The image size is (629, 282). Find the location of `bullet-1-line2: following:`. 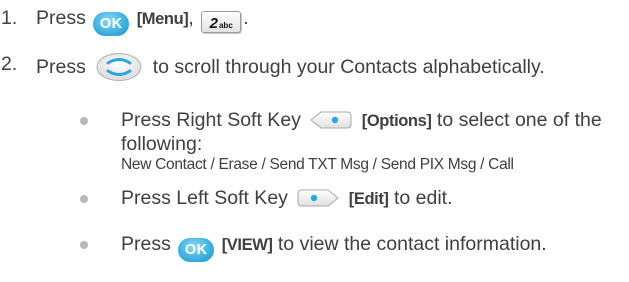

bullet-1-line2: following: is located at coordinates (162, 144).